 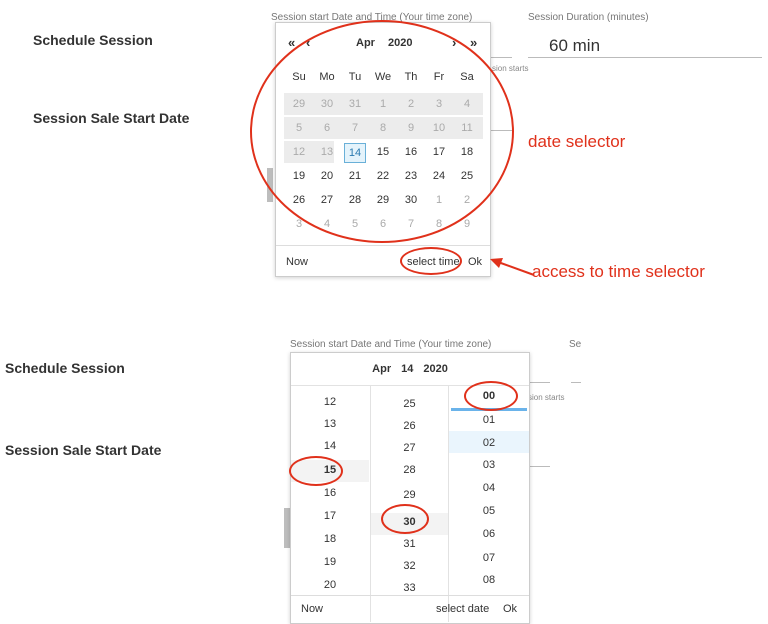 What do you see at coordinates (330, 562) in the screenshot?
I see `hour-option: 19` at bounding box center [330, 562].